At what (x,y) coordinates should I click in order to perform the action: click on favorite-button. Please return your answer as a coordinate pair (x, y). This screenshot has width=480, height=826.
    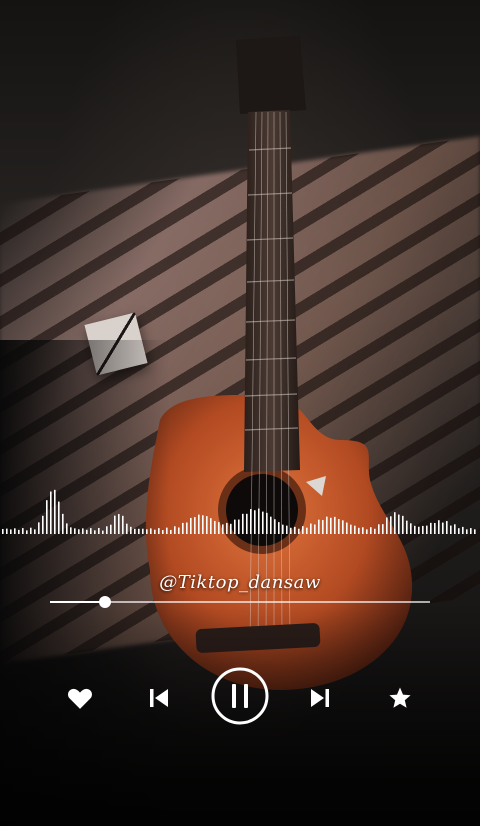
    Looking at the image, I should click on (400, 698).